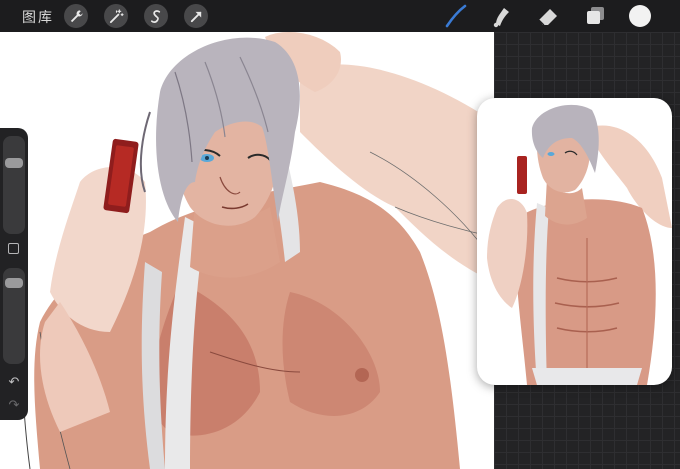 Image resolution: width=680 pixels, height=469 pixels. I want to click on brush-opacity-thumb, so click(14, 283).